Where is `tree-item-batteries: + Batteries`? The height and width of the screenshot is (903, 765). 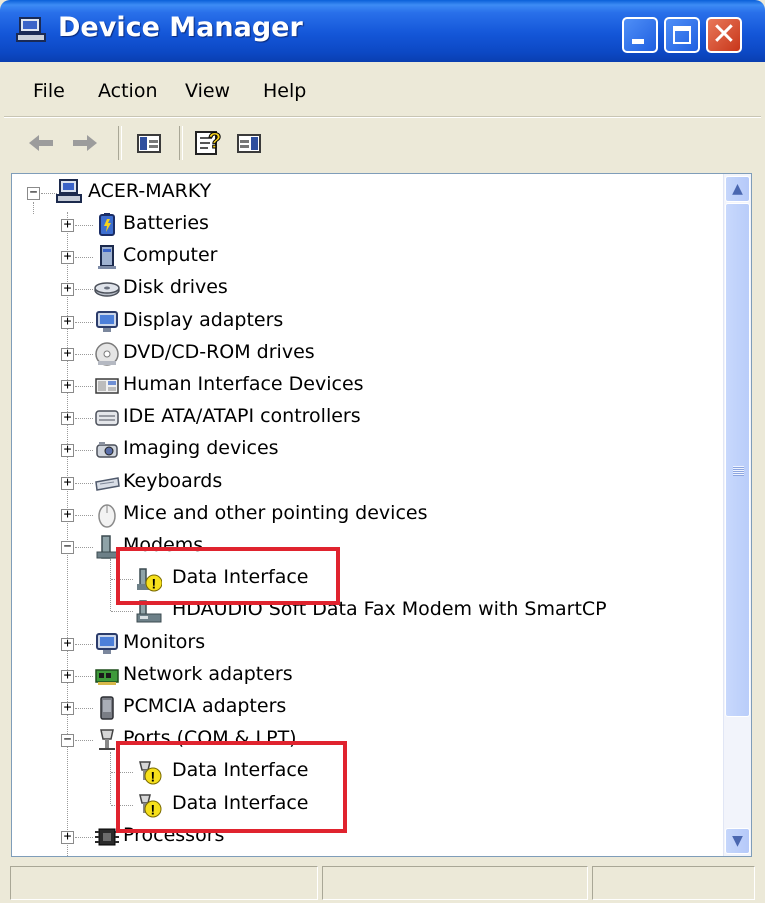
tree-item-batteries: + Batteries is located at coordinates (362, 225).